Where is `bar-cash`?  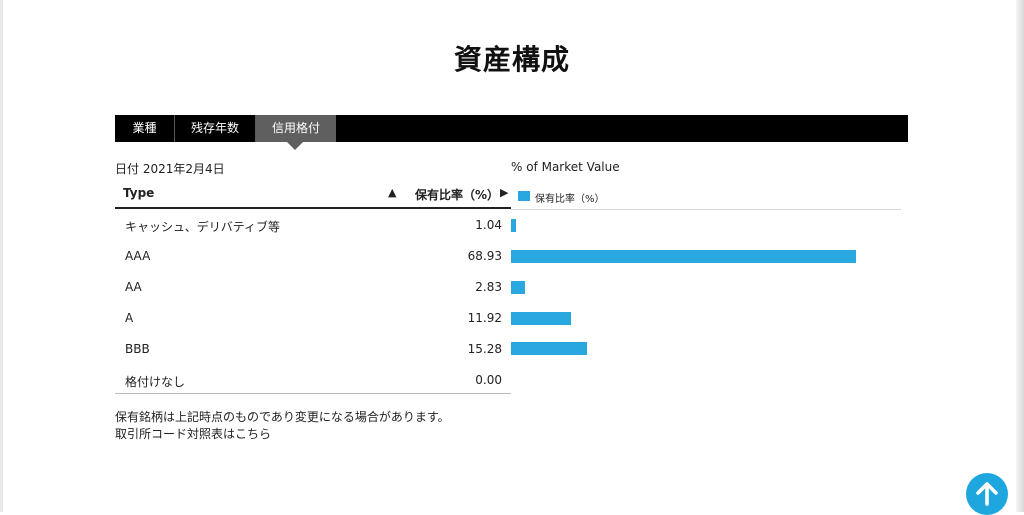
bar-cash is located at coordinates (514, 225).